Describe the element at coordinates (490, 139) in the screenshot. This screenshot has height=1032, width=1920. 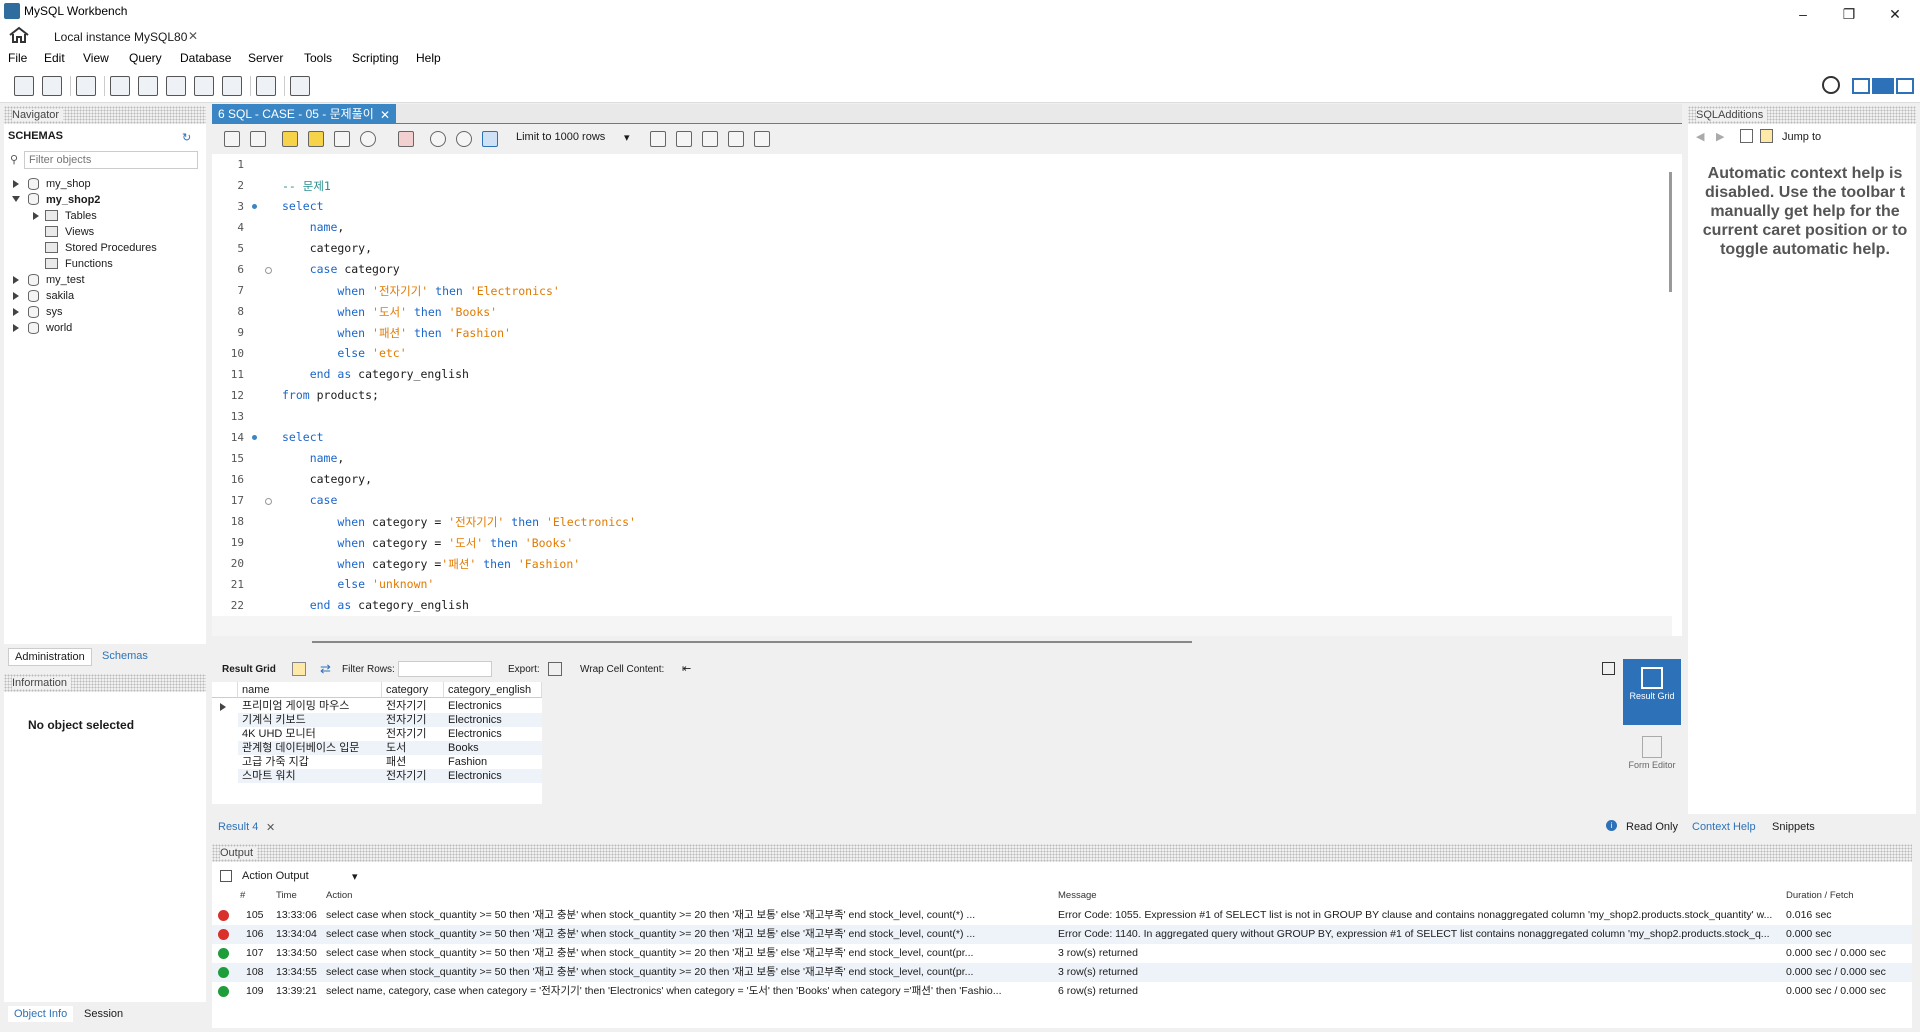
I see `autocommit-icon` at that location.